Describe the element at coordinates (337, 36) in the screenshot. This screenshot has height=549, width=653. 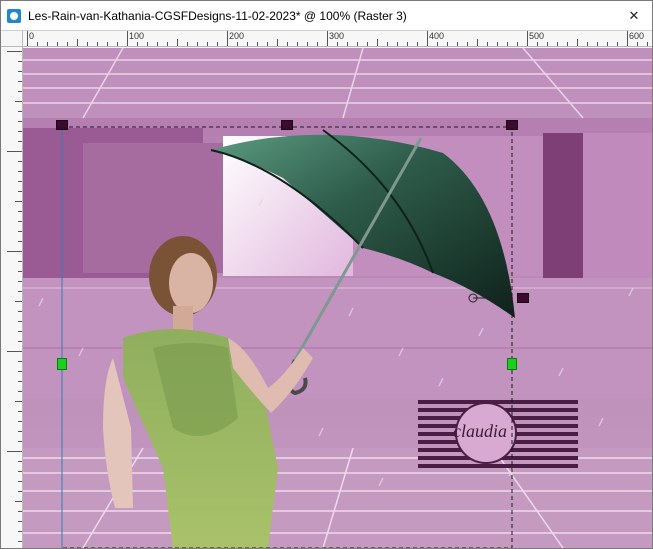
I see `ruler-label: 300` at that location.